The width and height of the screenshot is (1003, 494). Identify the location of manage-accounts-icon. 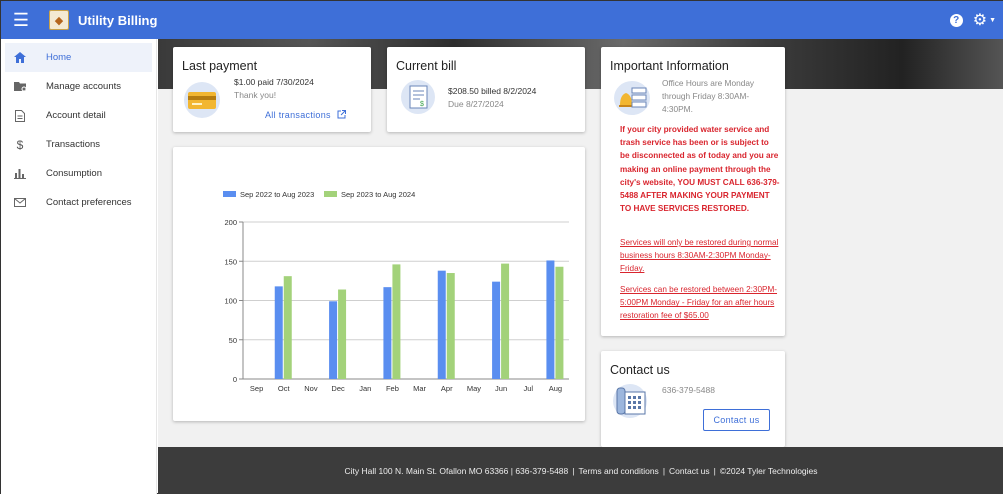
(20, 86).